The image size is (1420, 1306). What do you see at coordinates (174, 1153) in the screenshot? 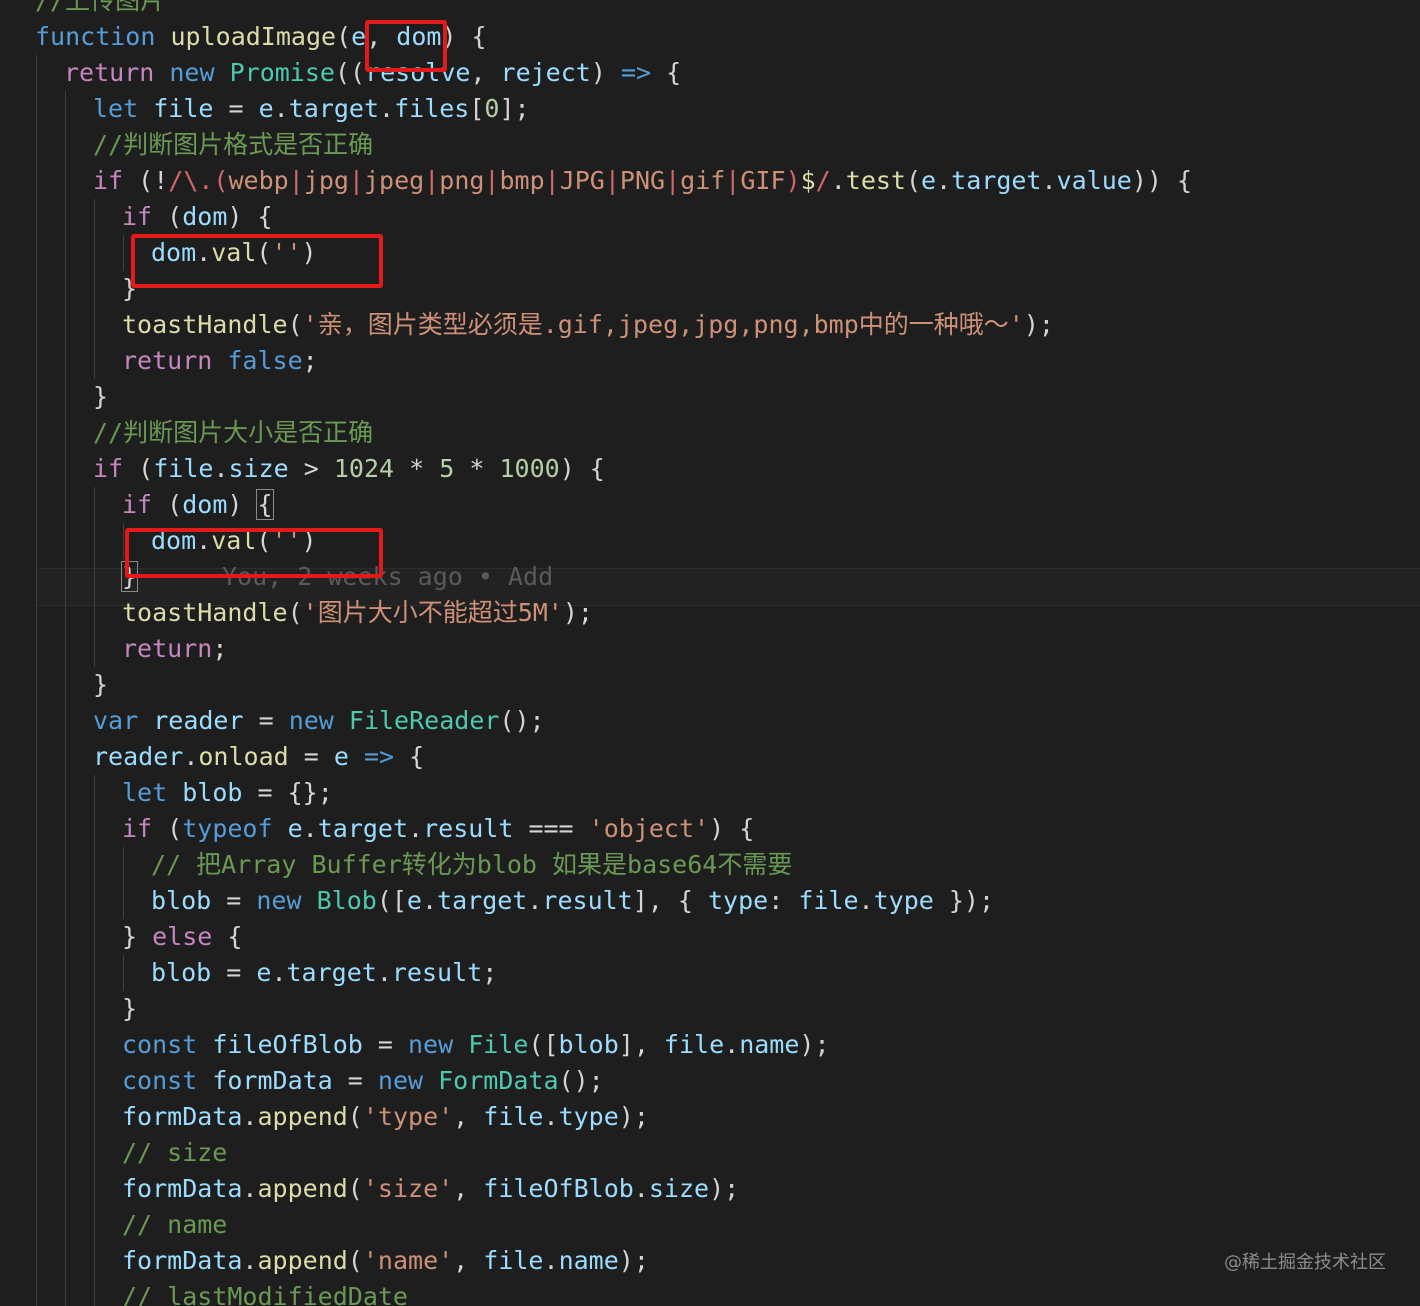
I see `code-text: // size` at bounding box center [174, 1153].